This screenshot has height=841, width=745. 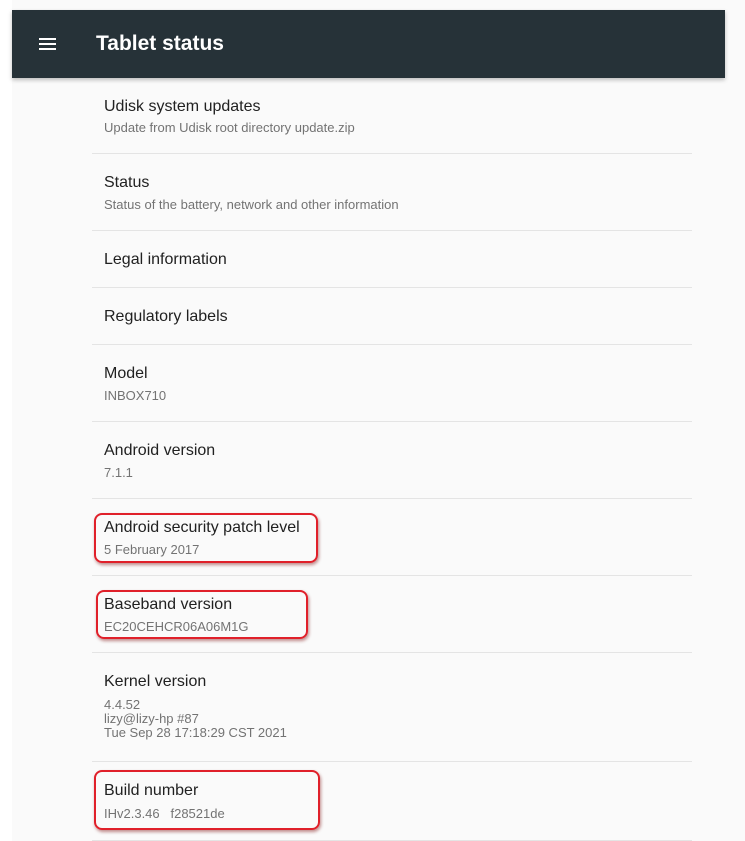 I want to click on pref-summary-line: lizy@lizy-hp #87, so click(x=151, y=718).